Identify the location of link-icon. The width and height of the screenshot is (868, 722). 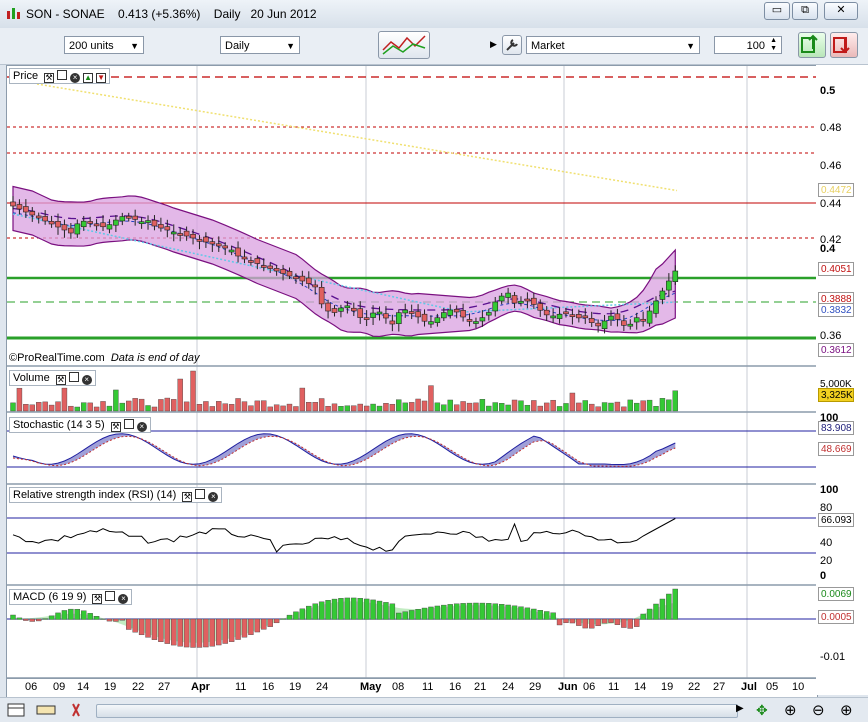
(76, 710).